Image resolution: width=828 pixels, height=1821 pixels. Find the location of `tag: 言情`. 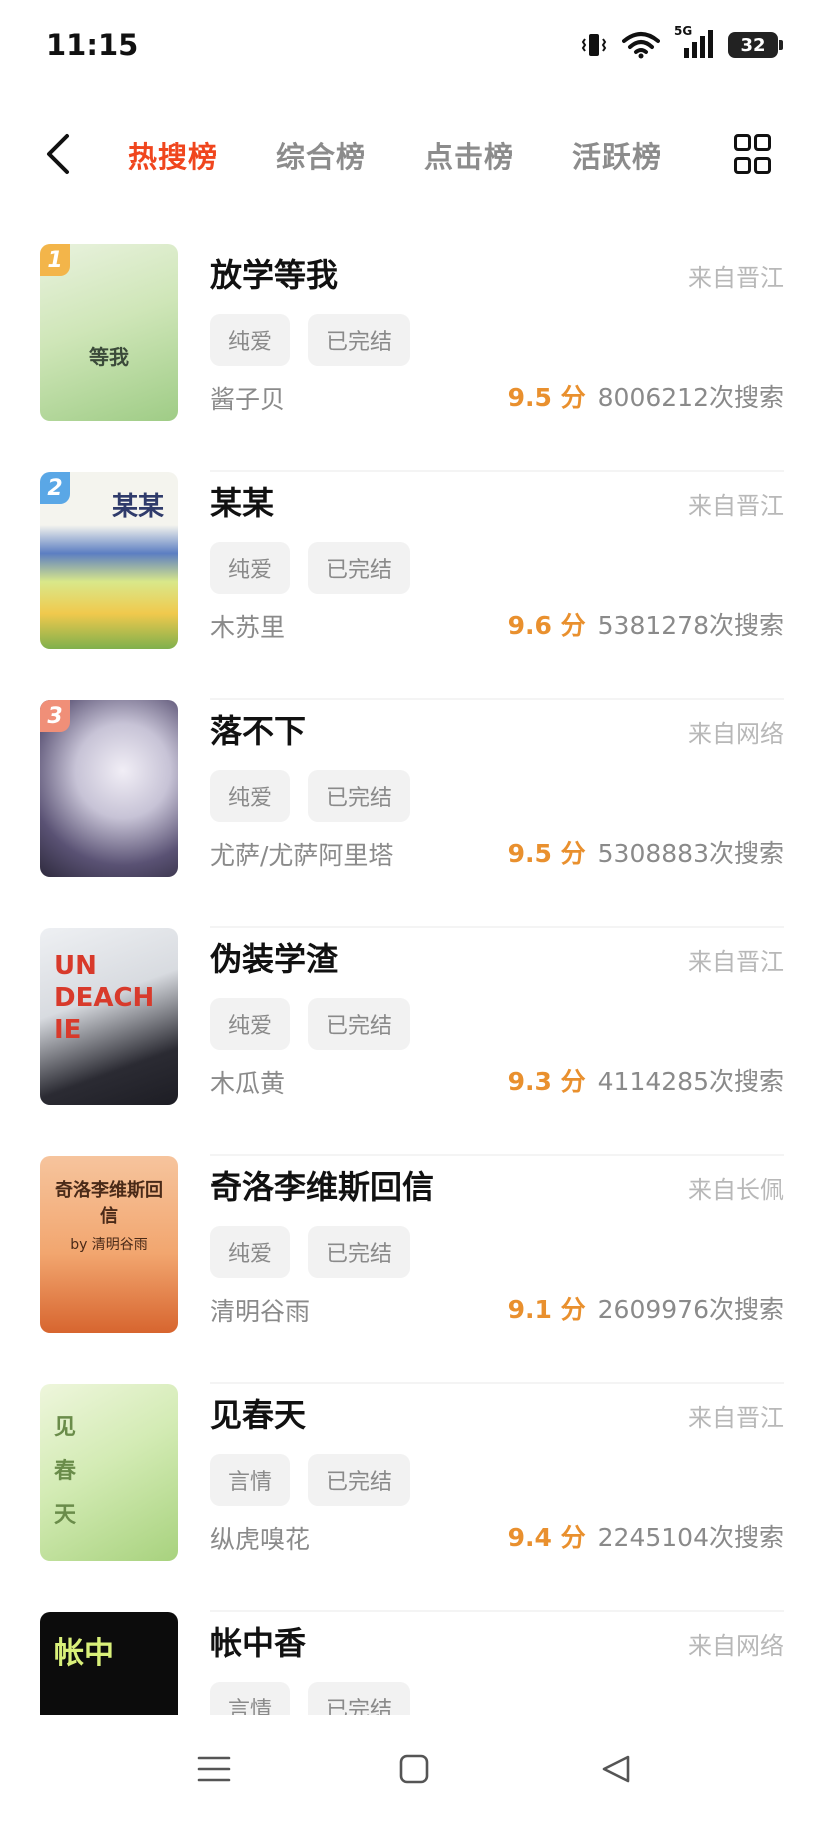

tag: 言情 is located at coordinates (250, 1480).